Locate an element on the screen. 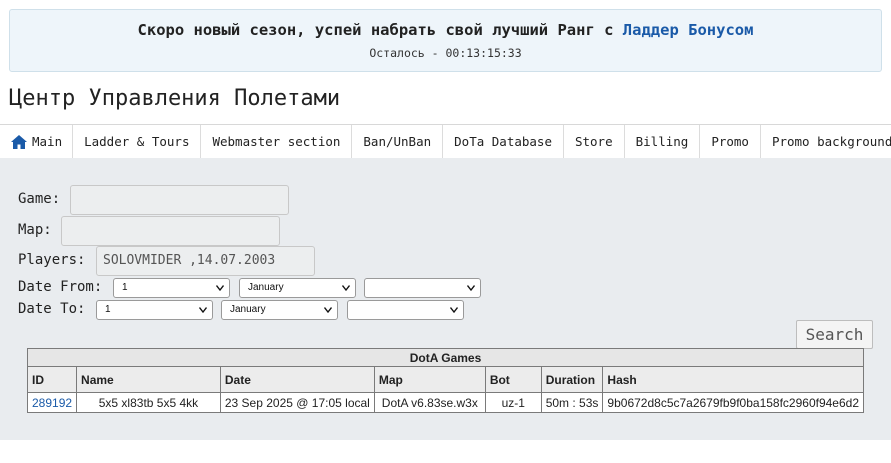  game-bot-cell: uz-1 is located at coordinates (513, 402).